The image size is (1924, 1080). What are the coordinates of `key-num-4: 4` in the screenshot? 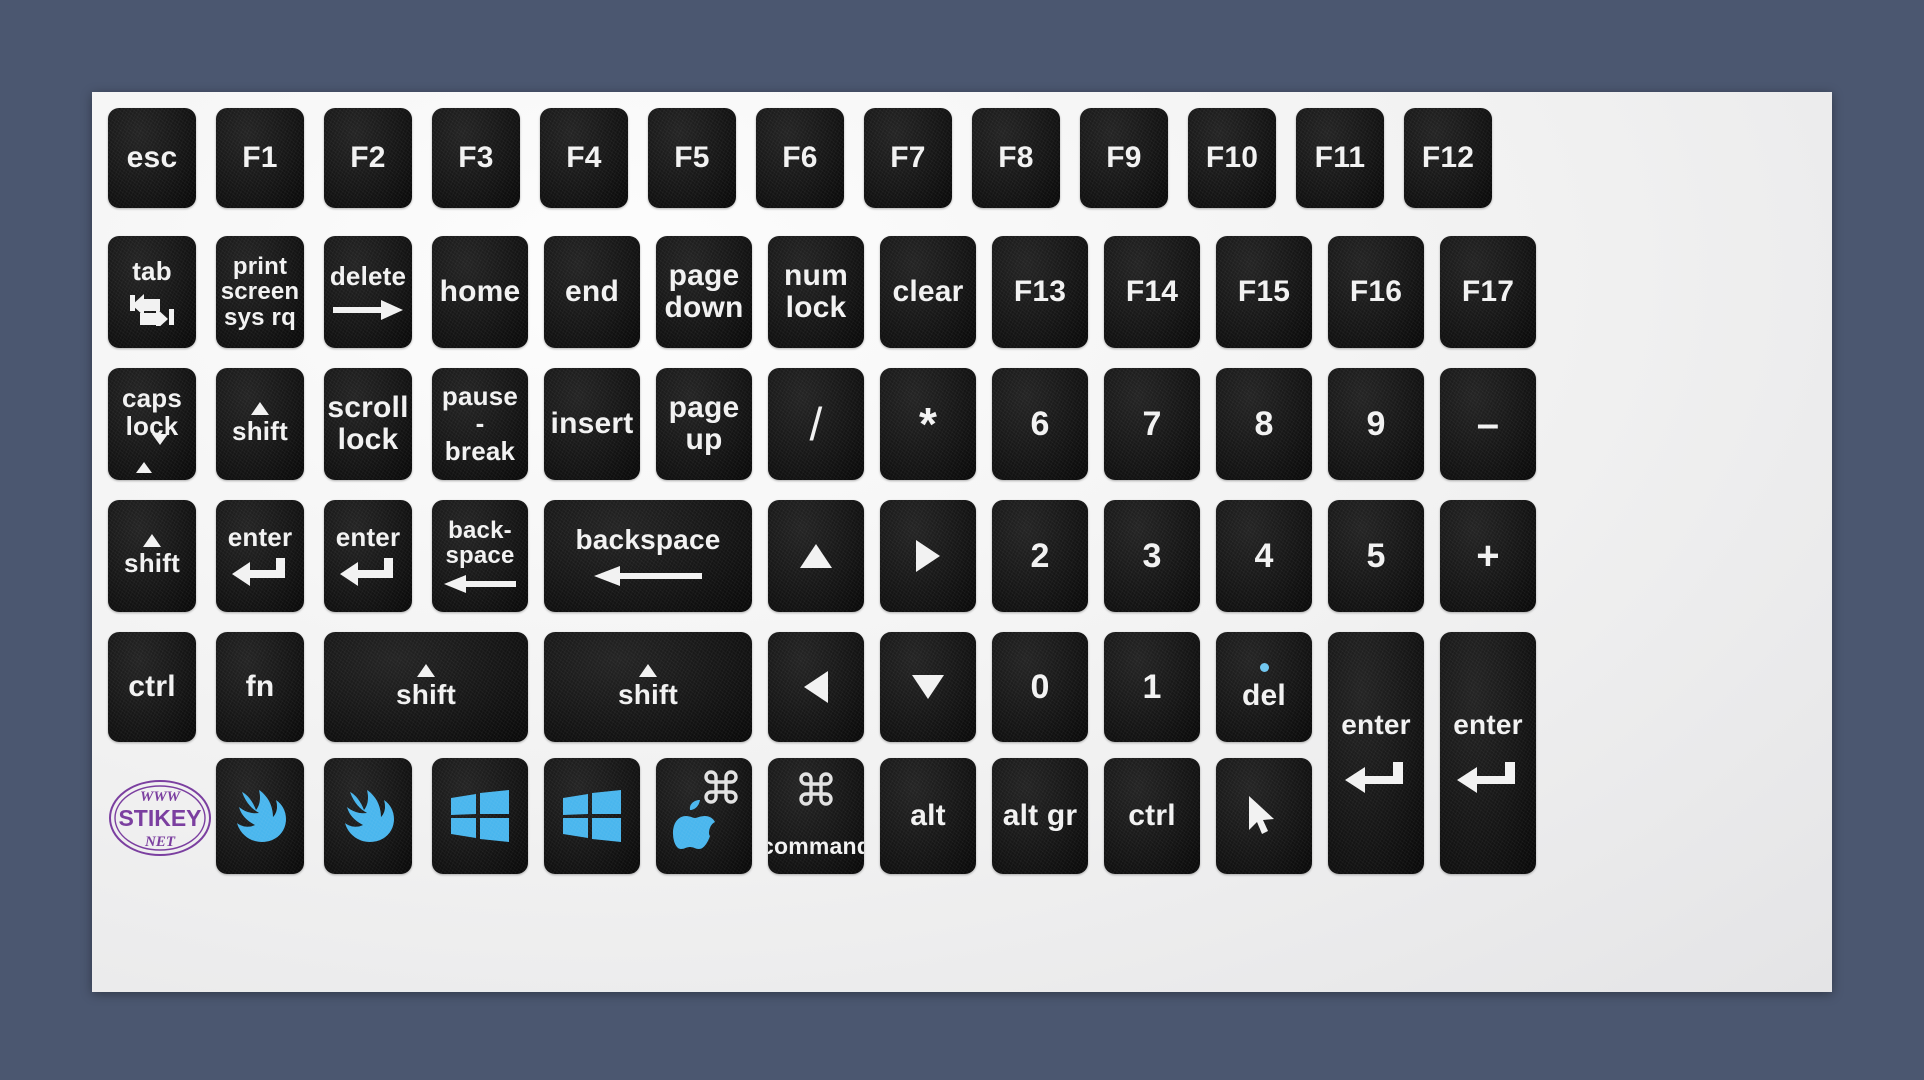 It's located at (1264, 556).